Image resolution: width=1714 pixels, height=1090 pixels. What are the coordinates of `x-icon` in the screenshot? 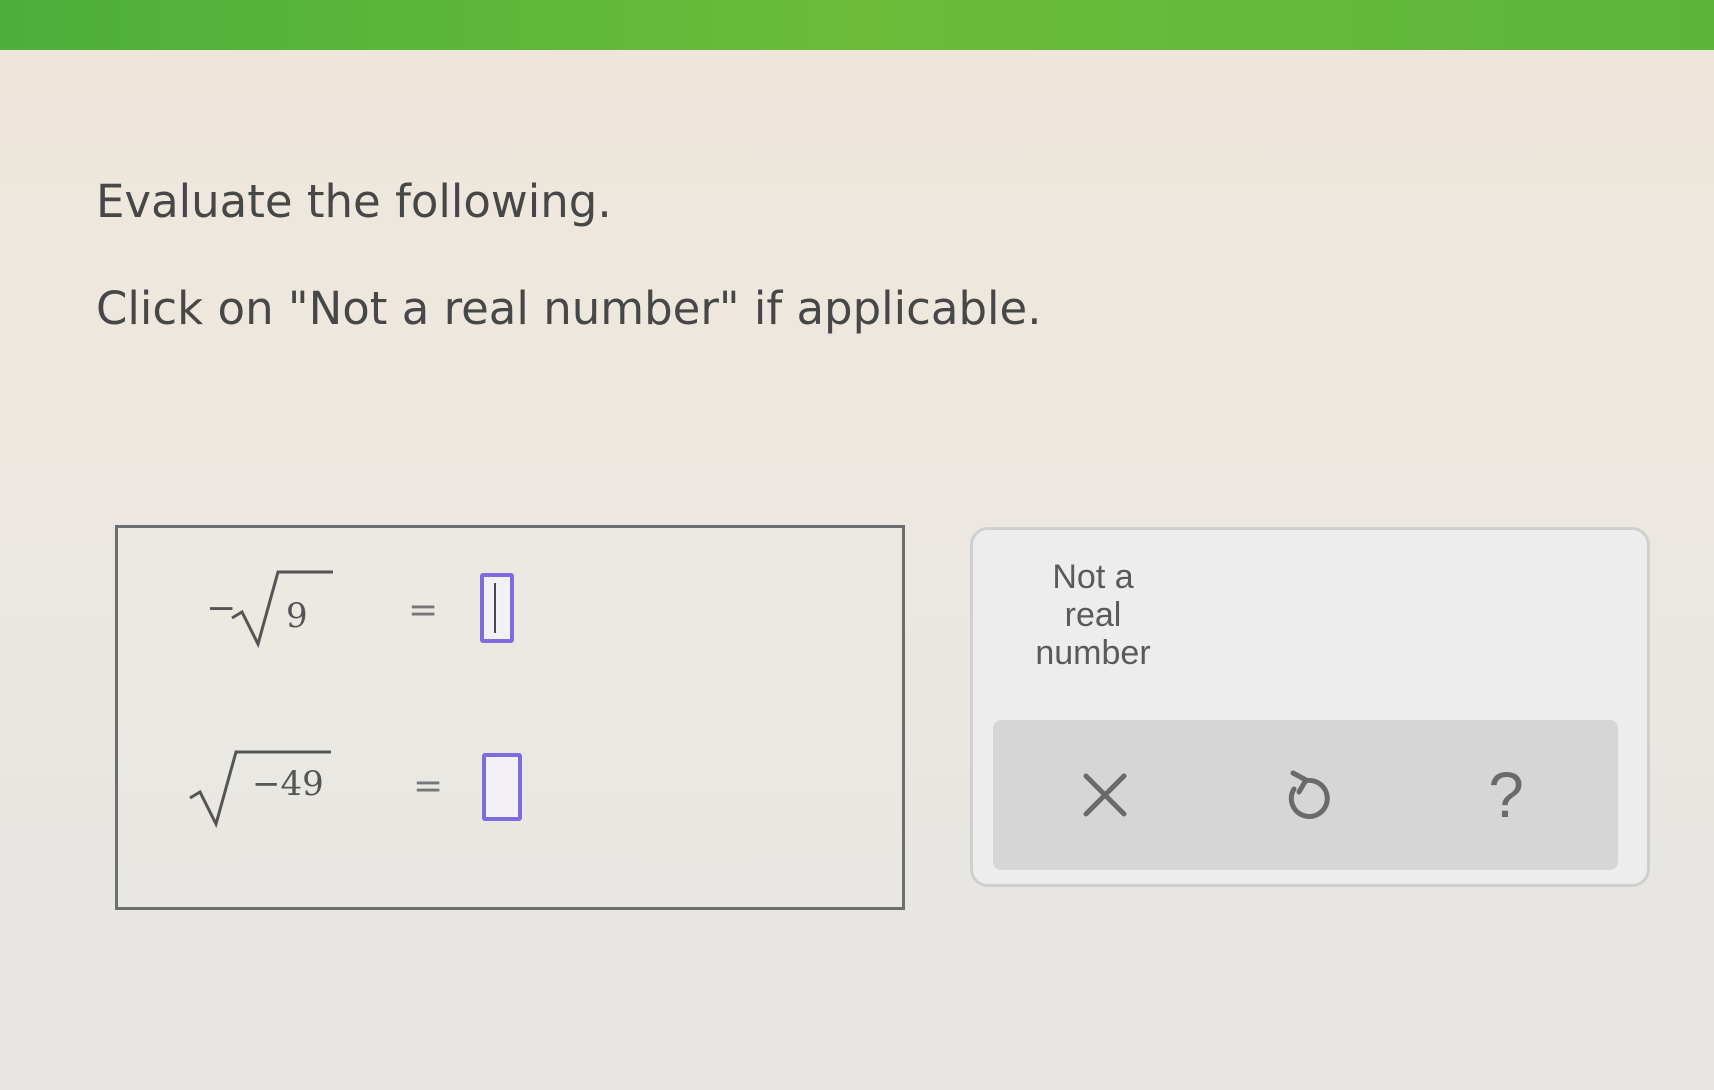 It's located at (1105, 795).